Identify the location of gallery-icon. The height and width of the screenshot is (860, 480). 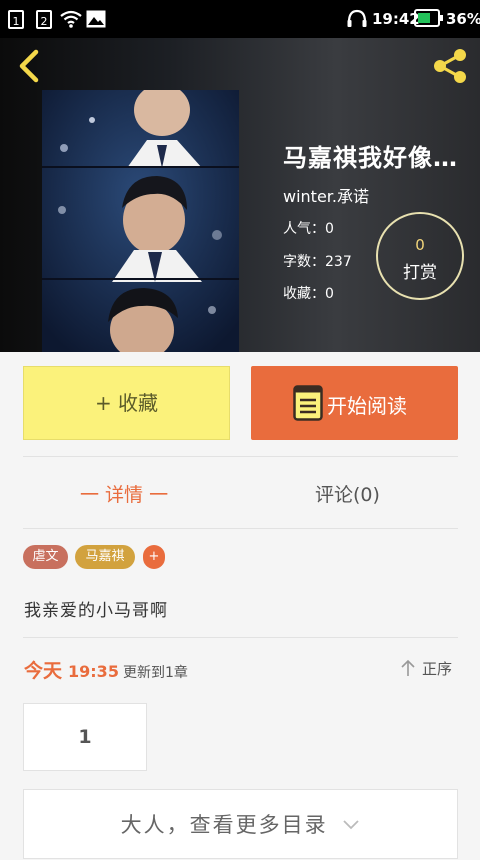
(96, 19).